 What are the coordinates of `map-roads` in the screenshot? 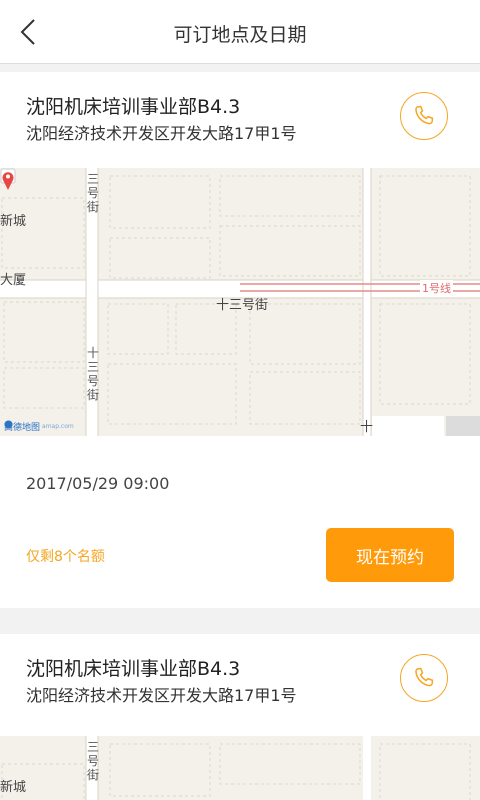 It's located at (236, 768).